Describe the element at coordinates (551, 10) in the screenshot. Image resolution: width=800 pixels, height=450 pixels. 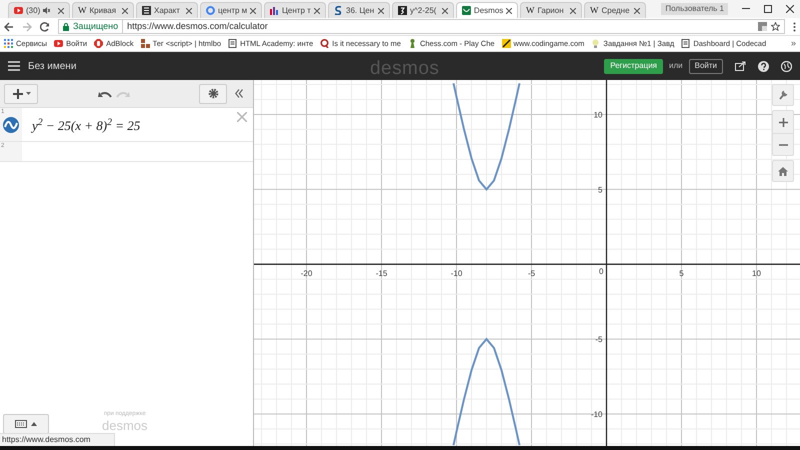
I see `browser-tab: W Гарион` at that location.